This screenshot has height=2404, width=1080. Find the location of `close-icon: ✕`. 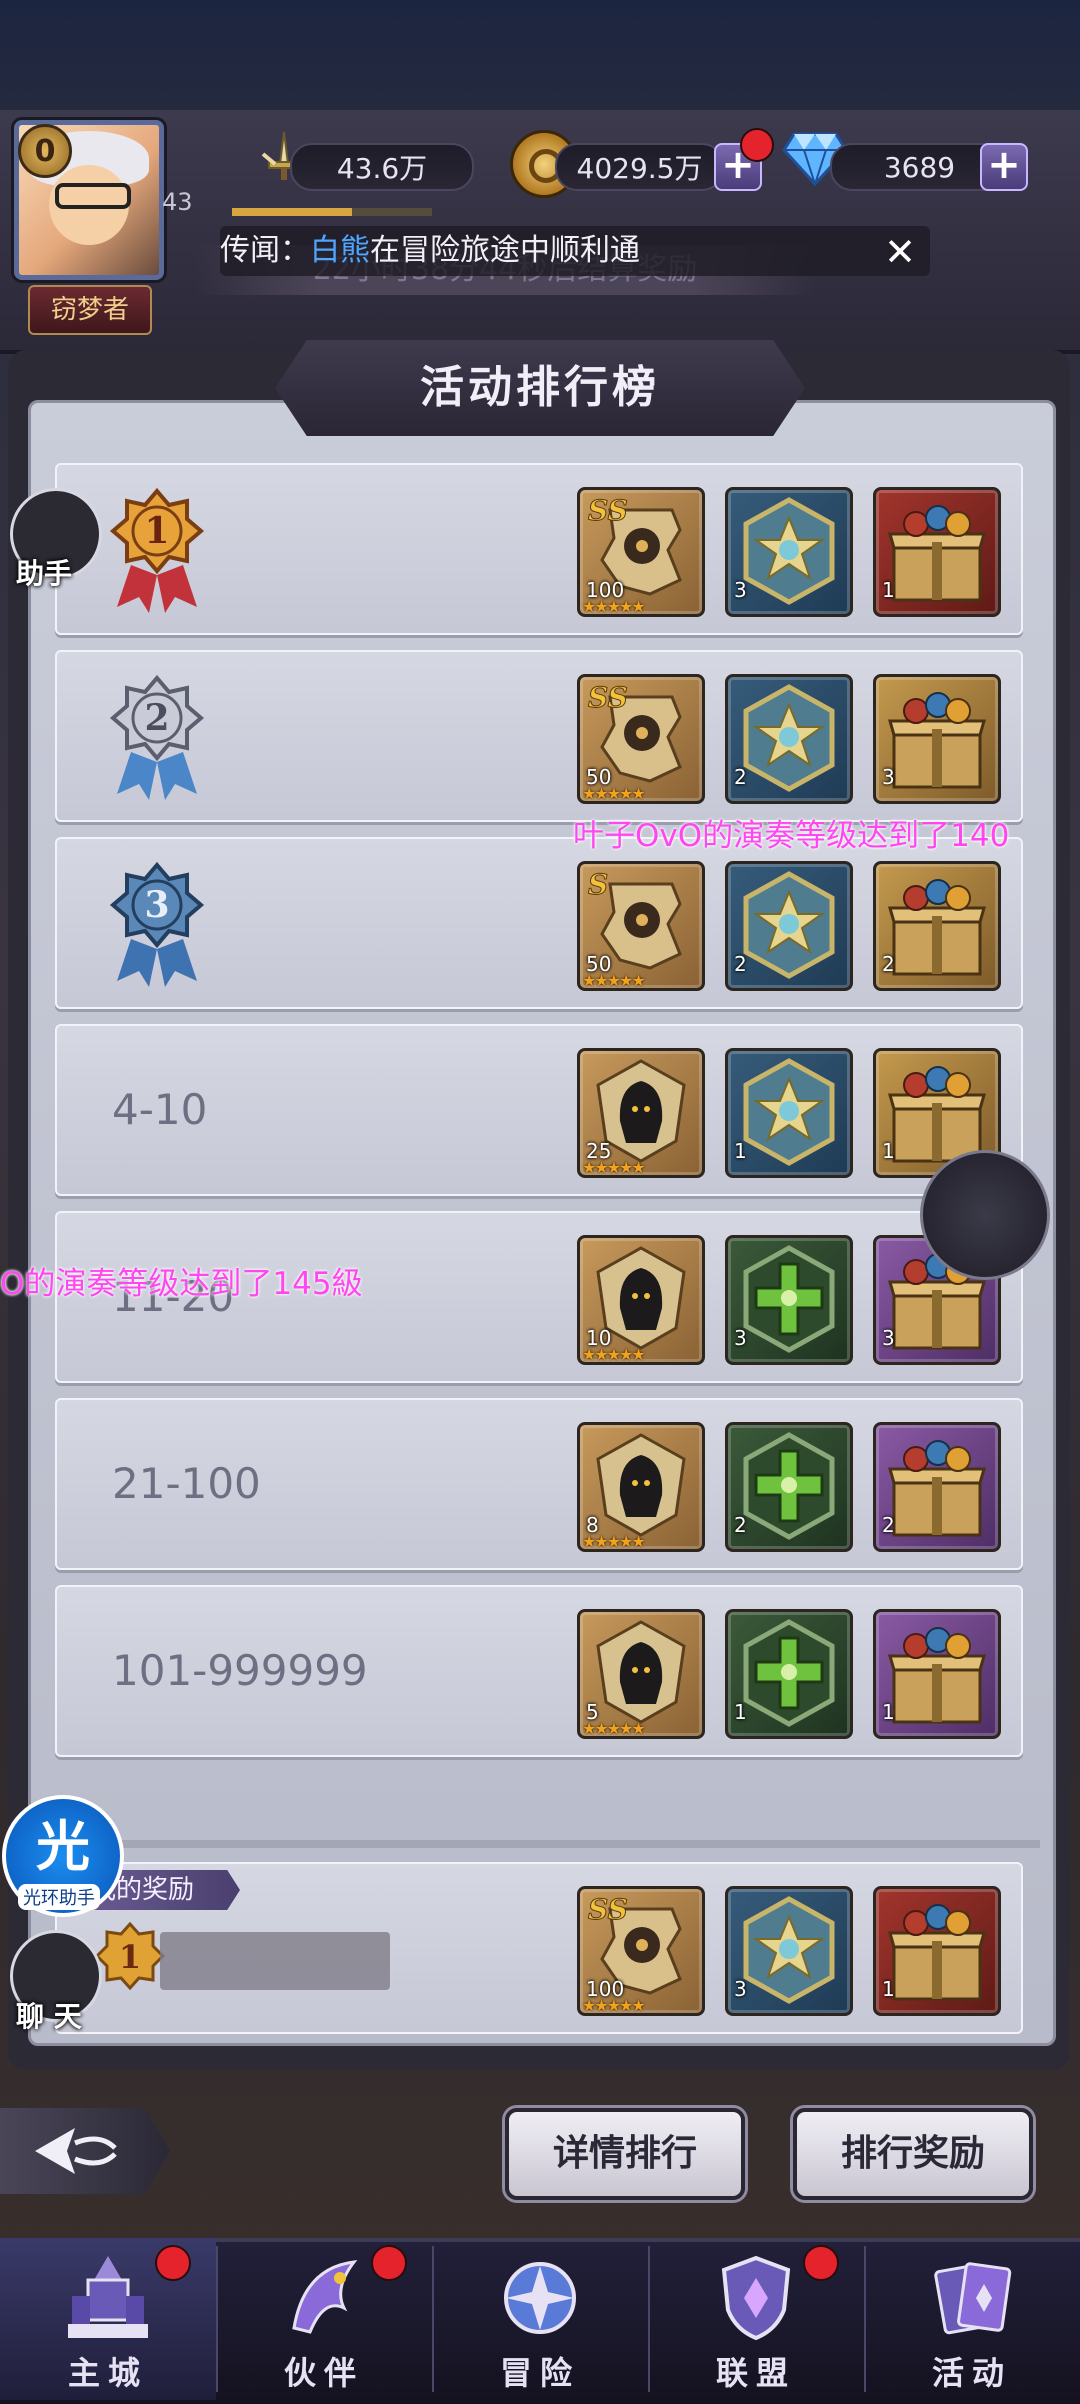

close-icon: ✕ is located at coordinates (900, 252).